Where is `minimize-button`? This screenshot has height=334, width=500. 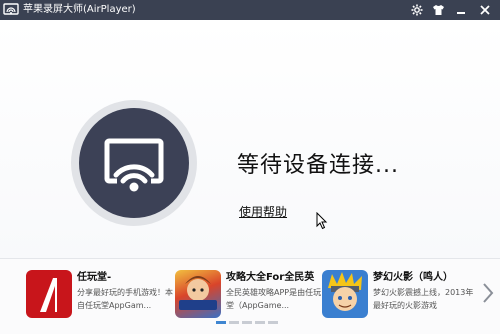
minimize-button is located at coordinates (461, 10).